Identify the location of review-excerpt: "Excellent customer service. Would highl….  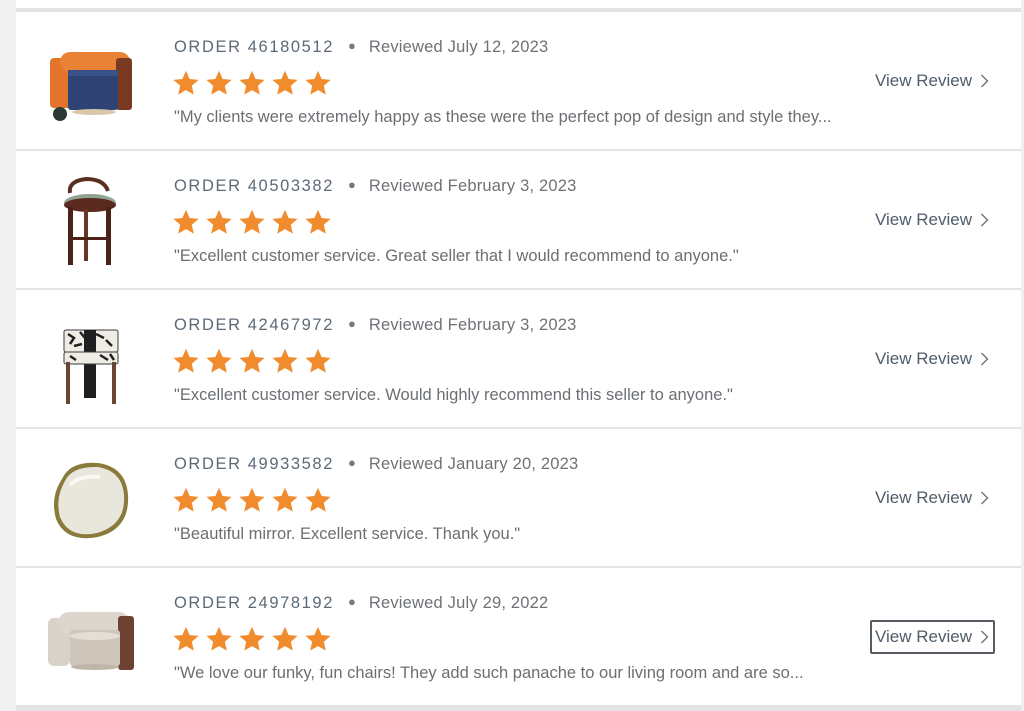
(453, 395).